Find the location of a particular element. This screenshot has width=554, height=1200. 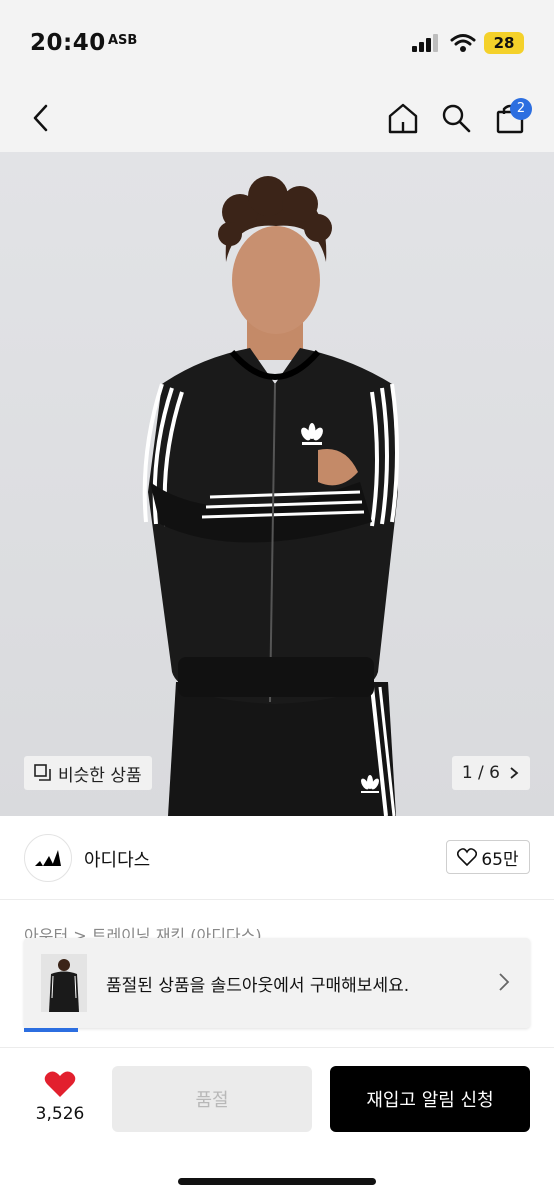

image-page-indicator: 1 / 6 is located at coordinates (490, 773).